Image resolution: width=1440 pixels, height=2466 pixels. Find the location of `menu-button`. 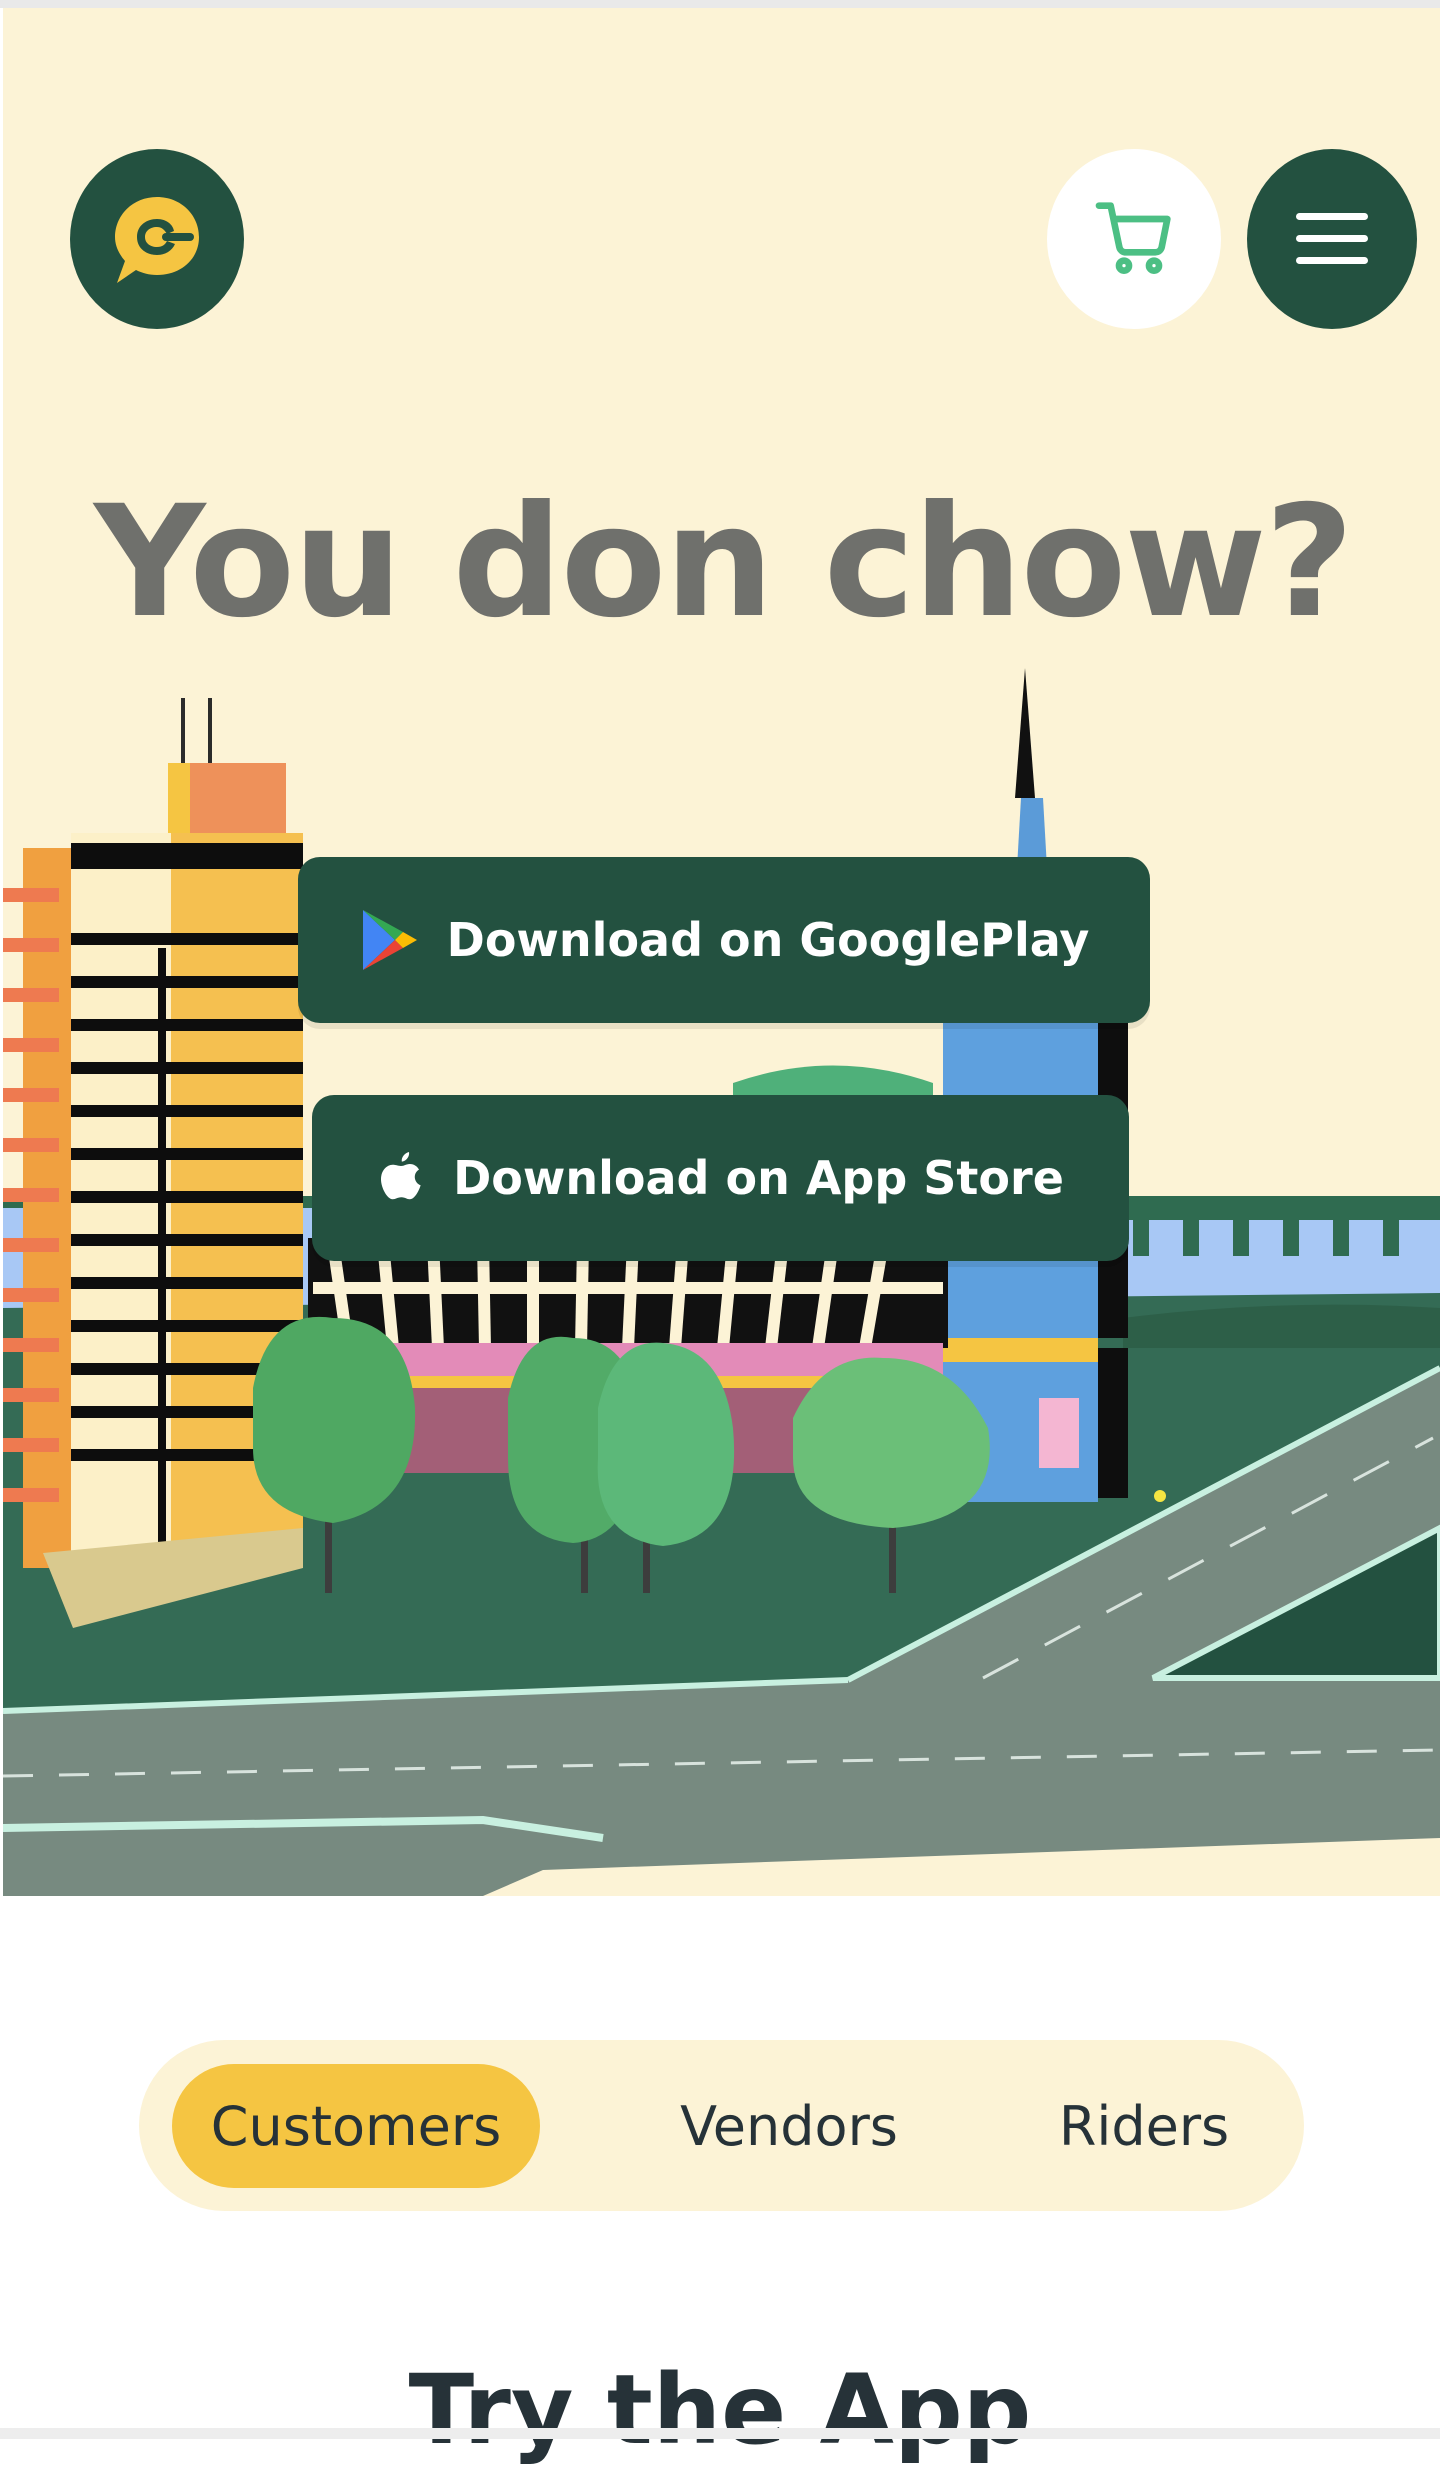

menu-button is located at coordinates (1332, 239).